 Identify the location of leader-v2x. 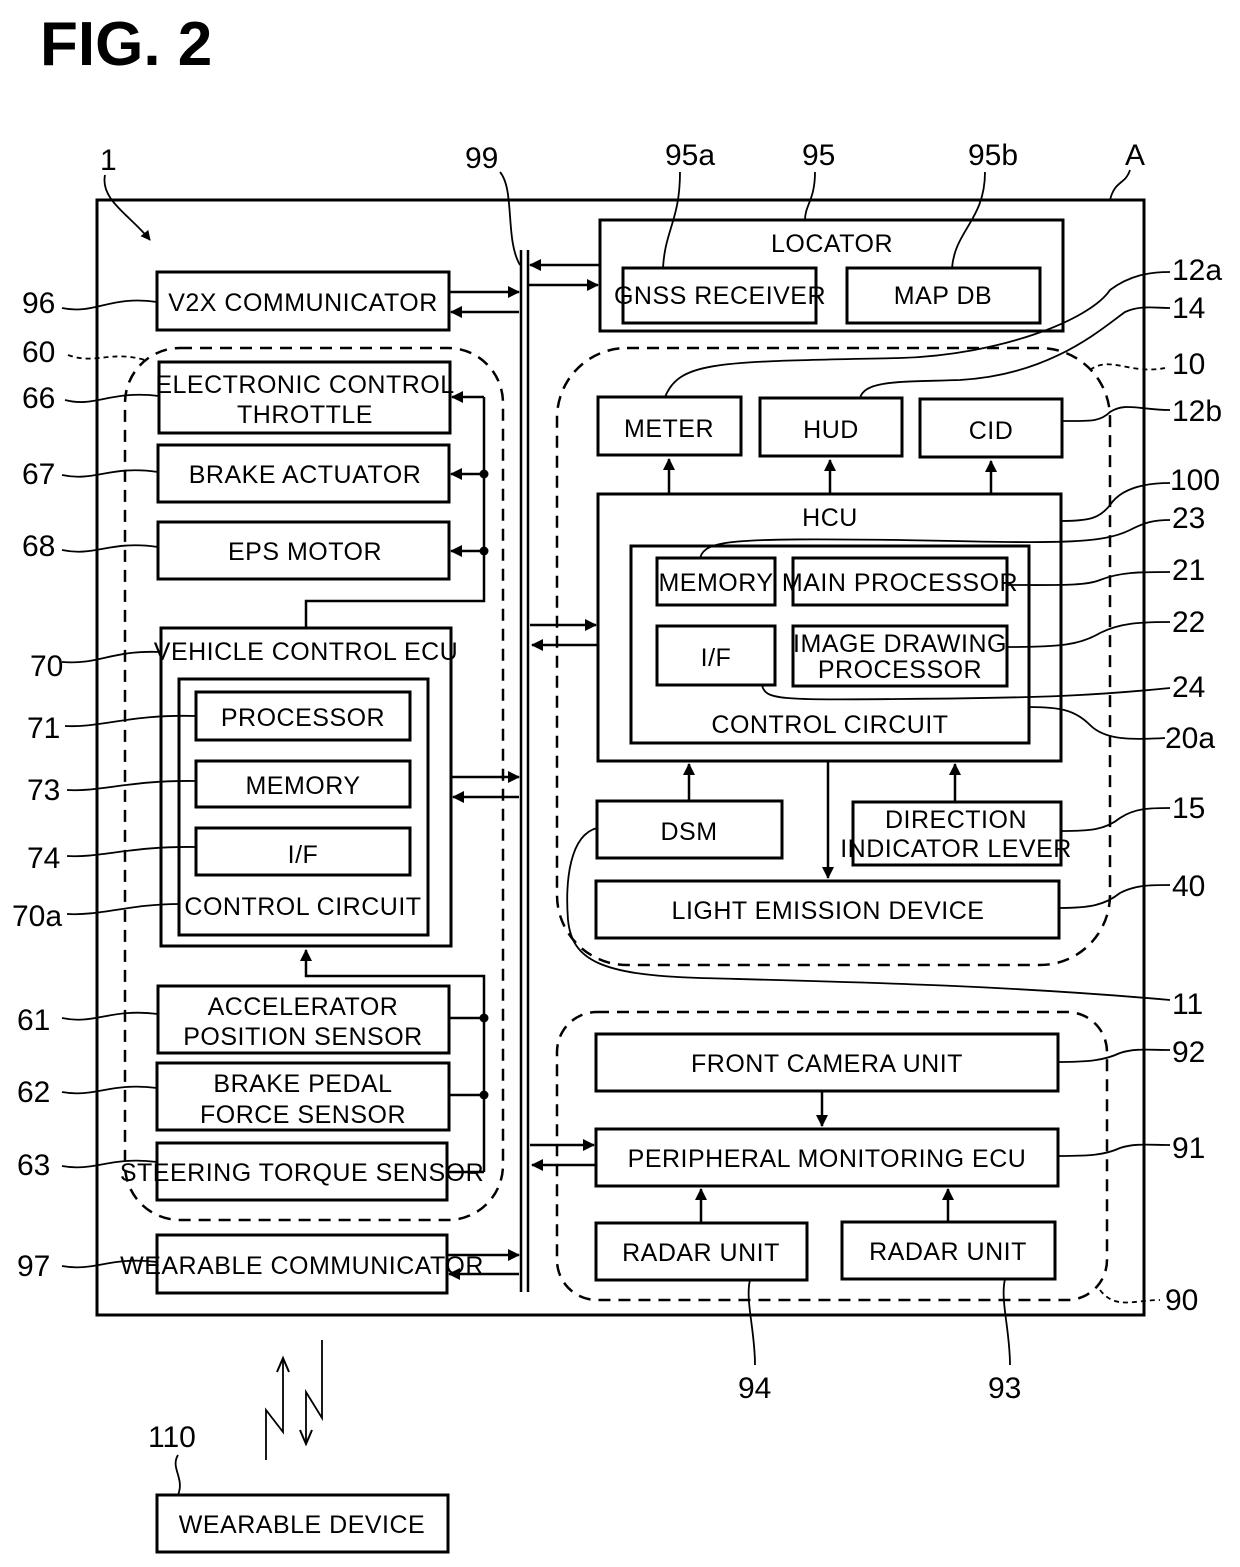
(109, 305).